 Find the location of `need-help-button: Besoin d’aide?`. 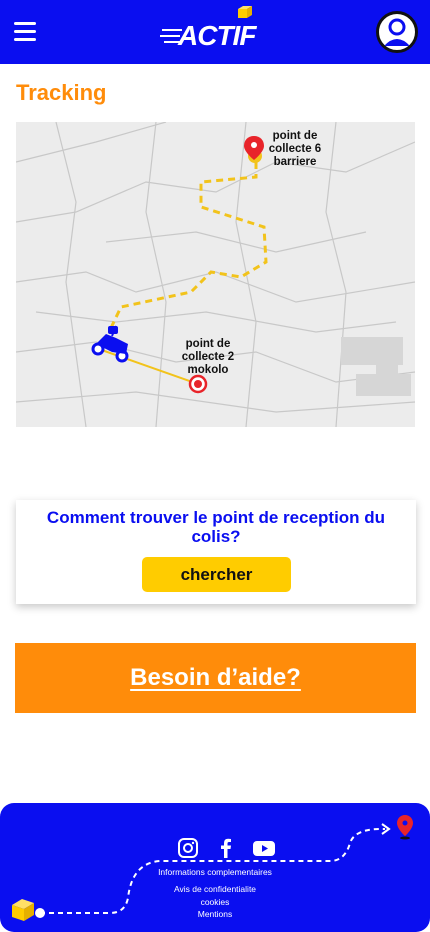

need-help-button: Besoin d’aide? is located at coordinates (215, 678).